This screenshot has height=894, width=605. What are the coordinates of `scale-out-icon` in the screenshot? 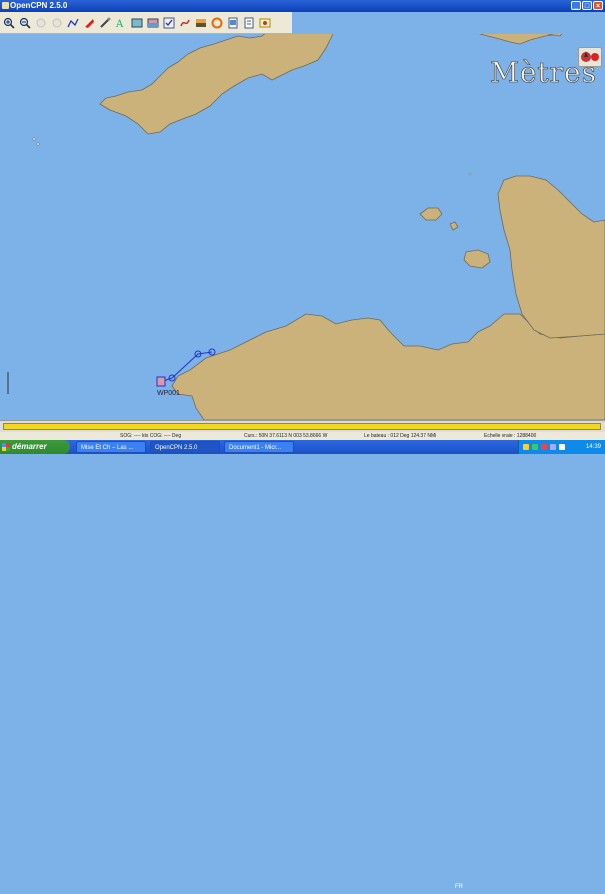 It's located at (57, 23).